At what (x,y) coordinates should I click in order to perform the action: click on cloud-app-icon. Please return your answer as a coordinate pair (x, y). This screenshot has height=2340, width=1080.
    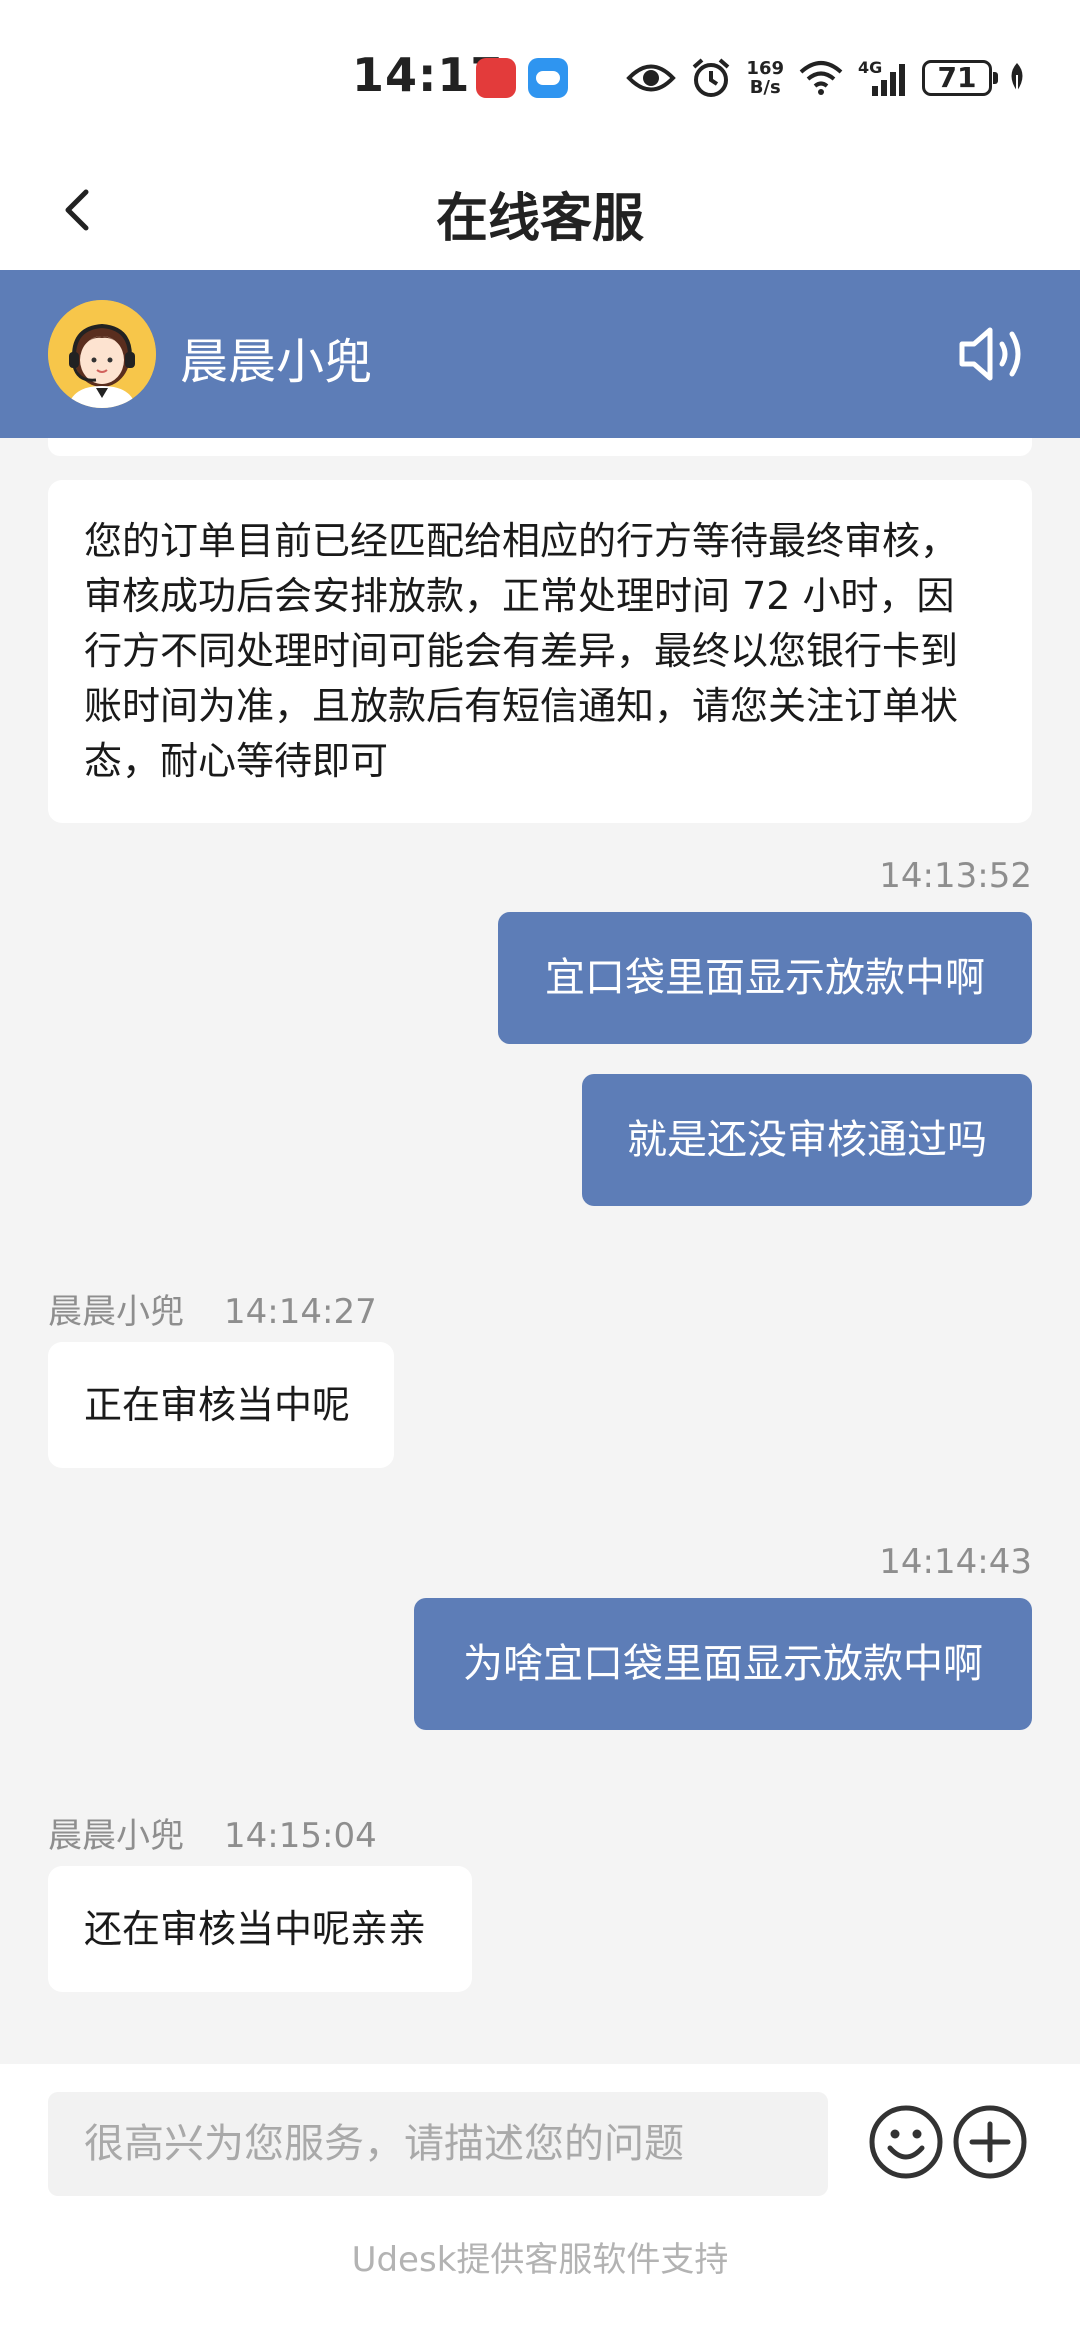
    Looking at the image, I should click on (548, 78).